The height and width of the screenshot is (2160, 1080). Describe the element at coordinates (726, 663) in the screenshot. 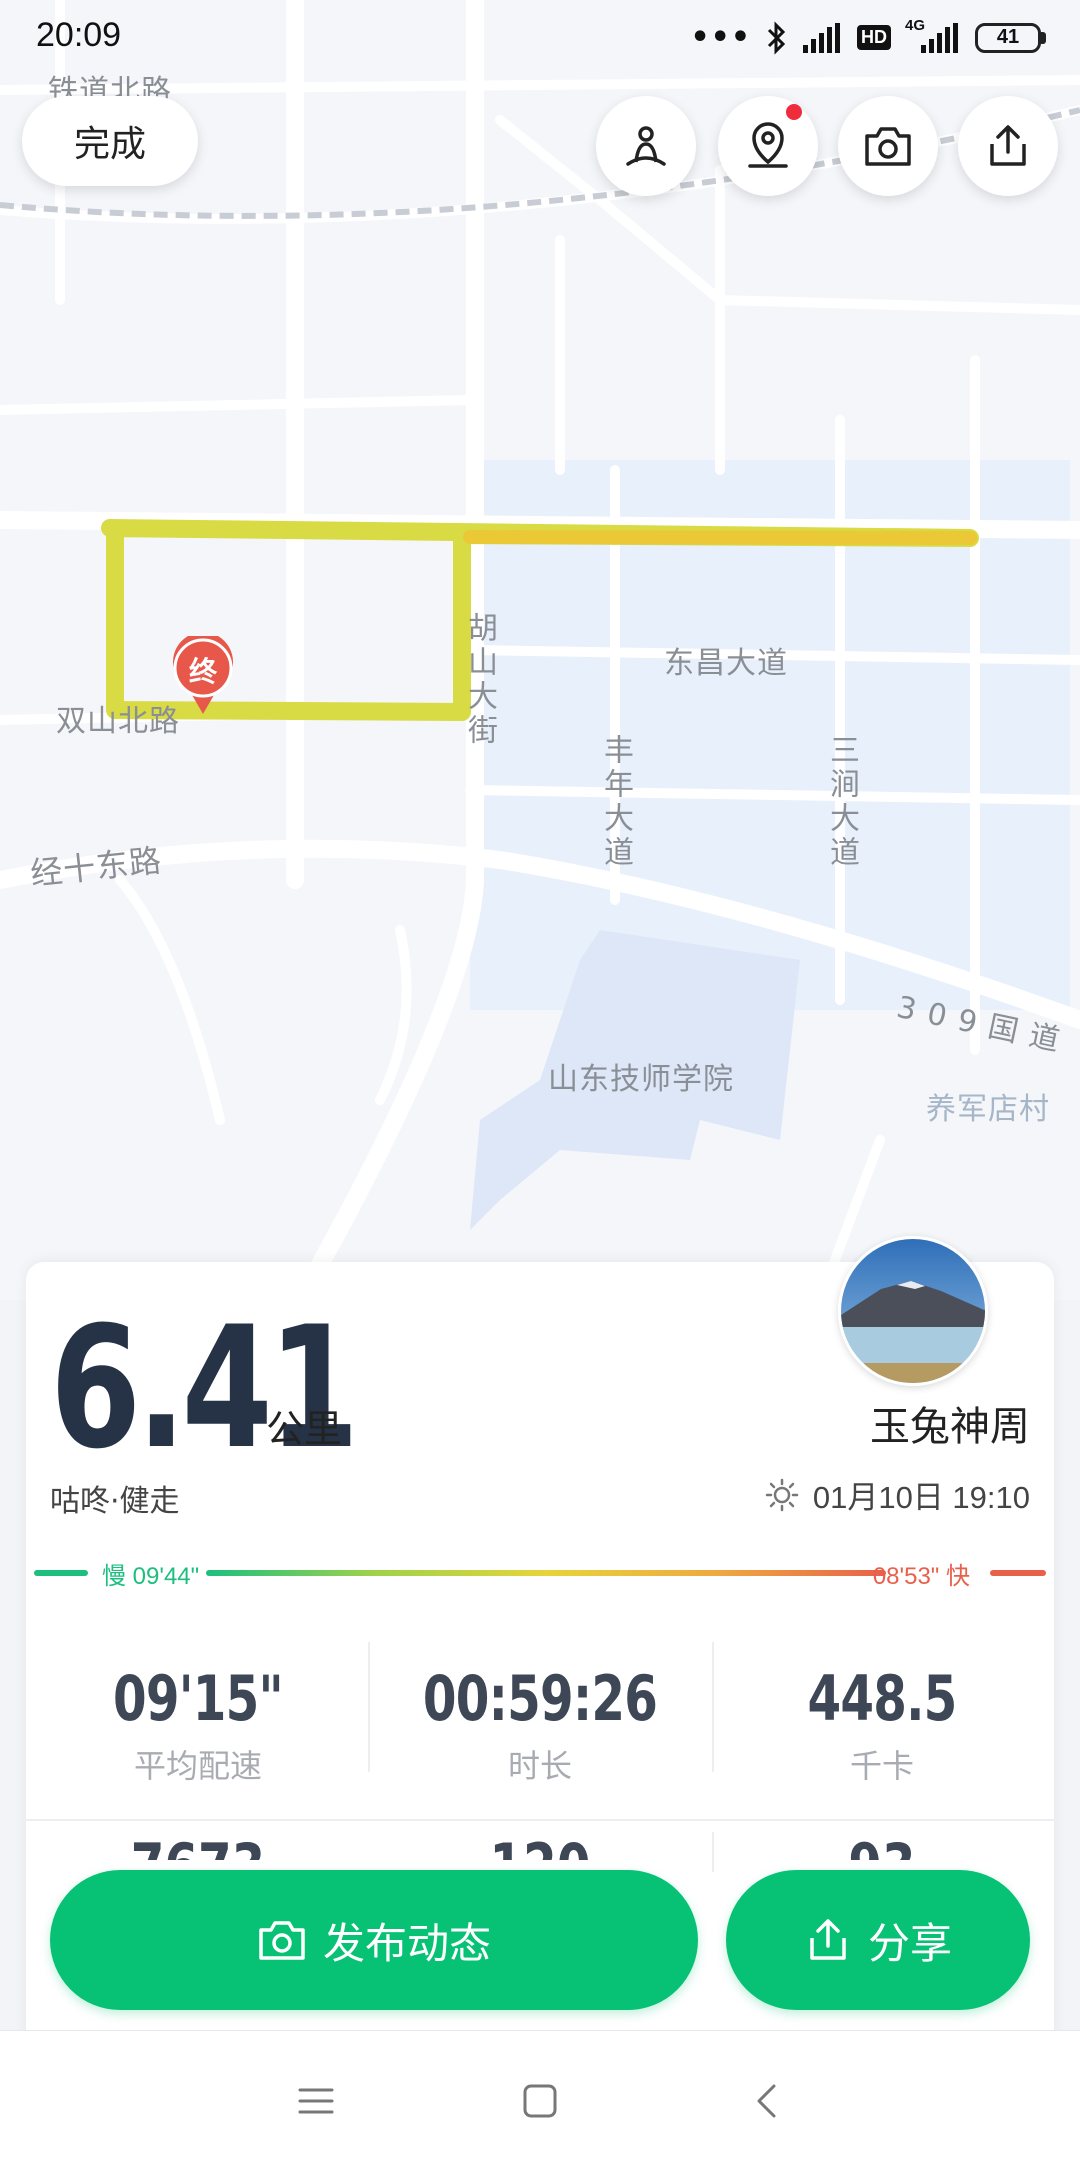

I see `map-label-dongchang: 东昌大道` at that location.